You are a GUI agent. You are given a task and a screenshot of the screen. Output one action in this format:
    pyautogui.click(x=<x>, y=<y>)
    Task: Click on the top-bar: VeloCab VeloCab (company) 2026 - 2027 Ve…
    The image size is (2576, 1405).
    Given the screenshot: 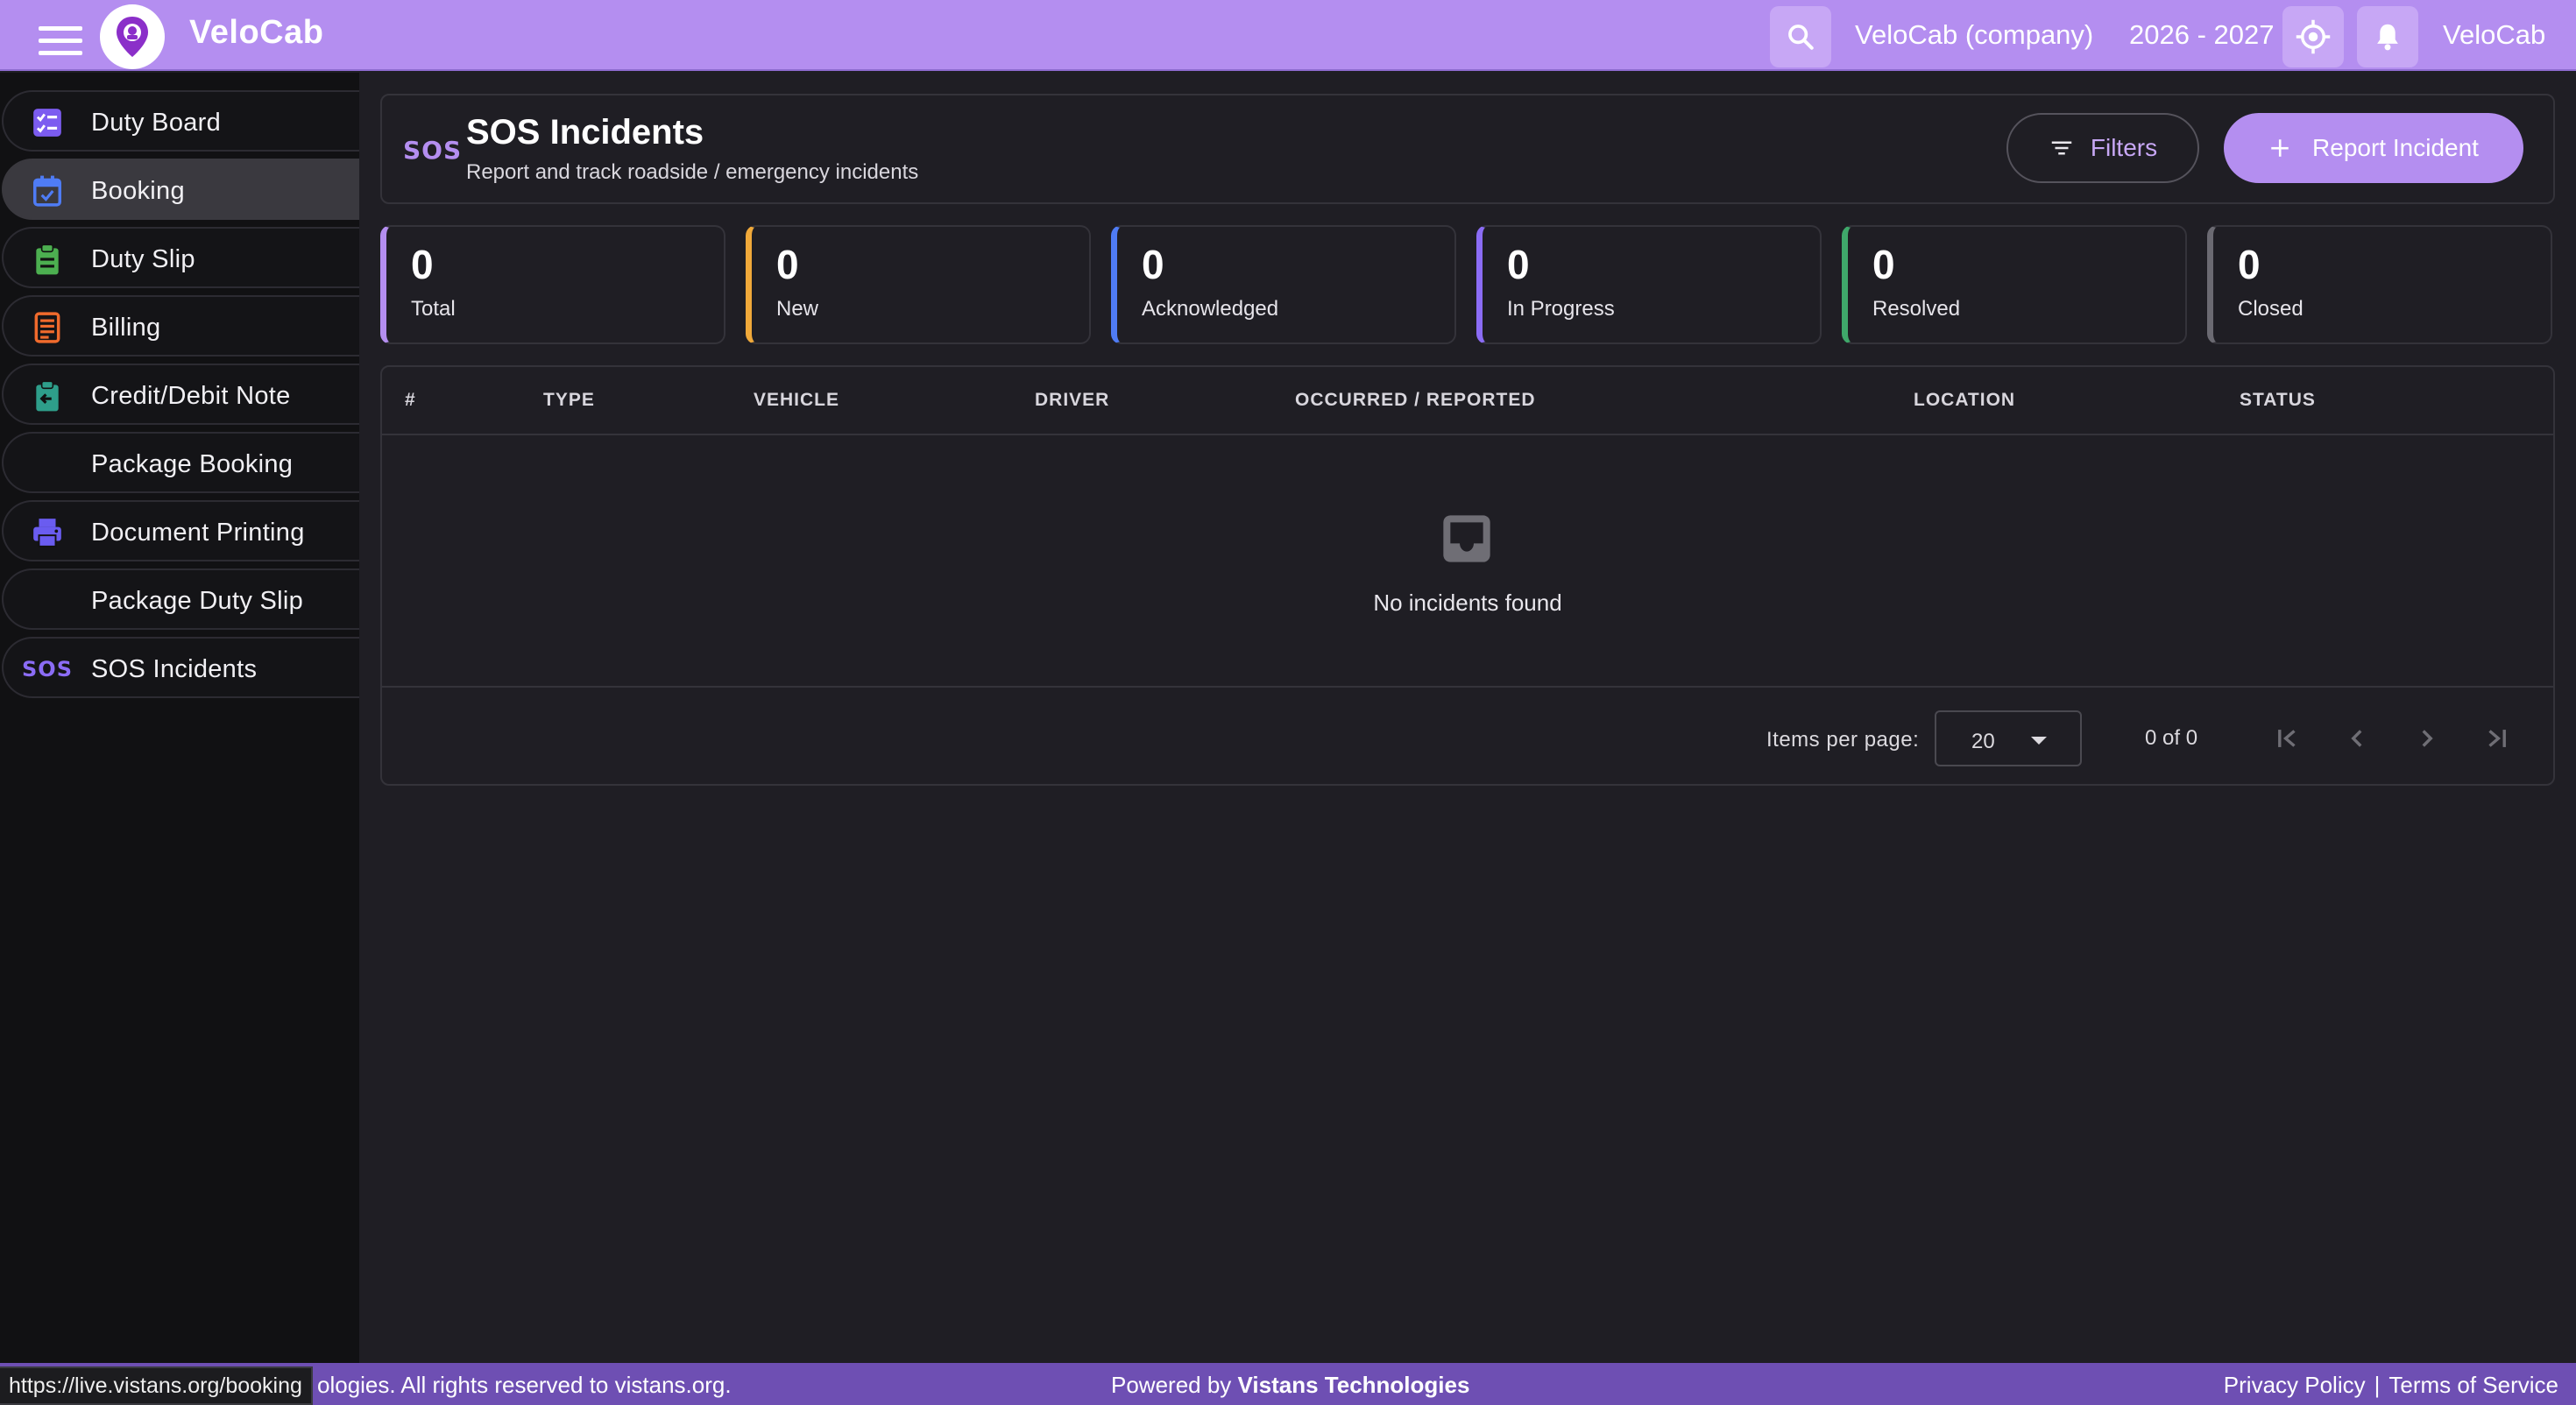 What is the action you would take?
    pyautogui.click(x=1288, y=35)
    